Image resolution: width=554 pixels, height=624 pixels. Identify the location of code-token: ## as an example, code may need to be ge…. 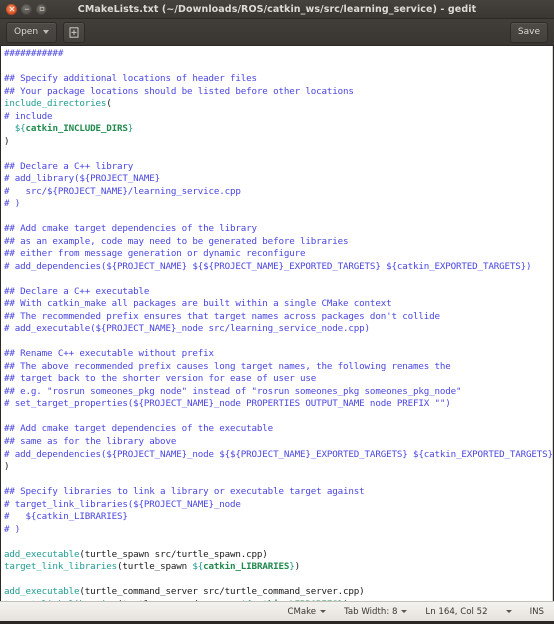
(176, 241).